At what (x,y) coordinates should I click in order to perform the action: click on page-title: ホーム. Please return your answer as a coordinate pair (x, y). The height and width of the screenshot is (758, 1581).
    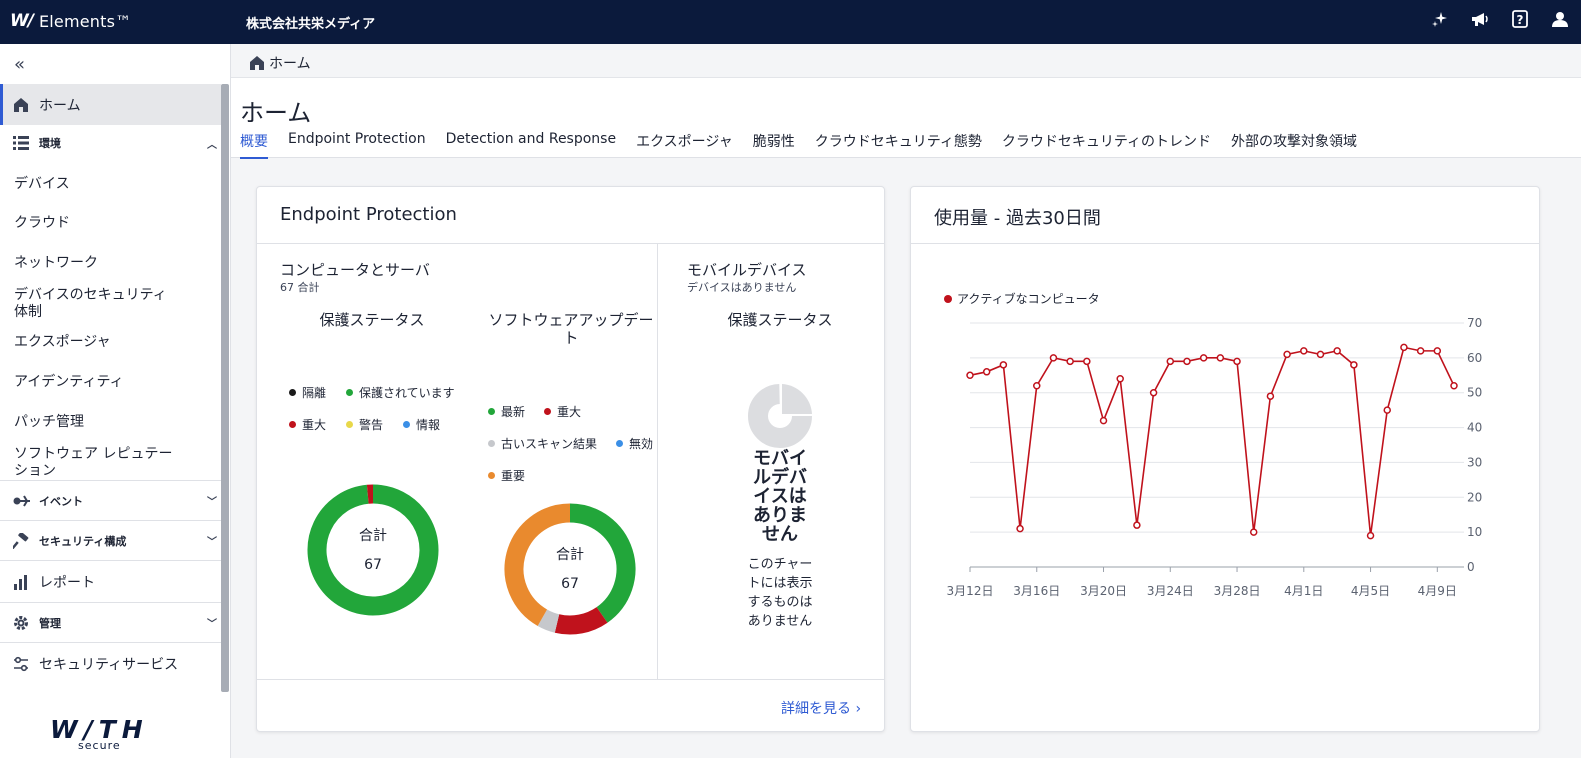
    Looking at the image, I should click on (276, 113).